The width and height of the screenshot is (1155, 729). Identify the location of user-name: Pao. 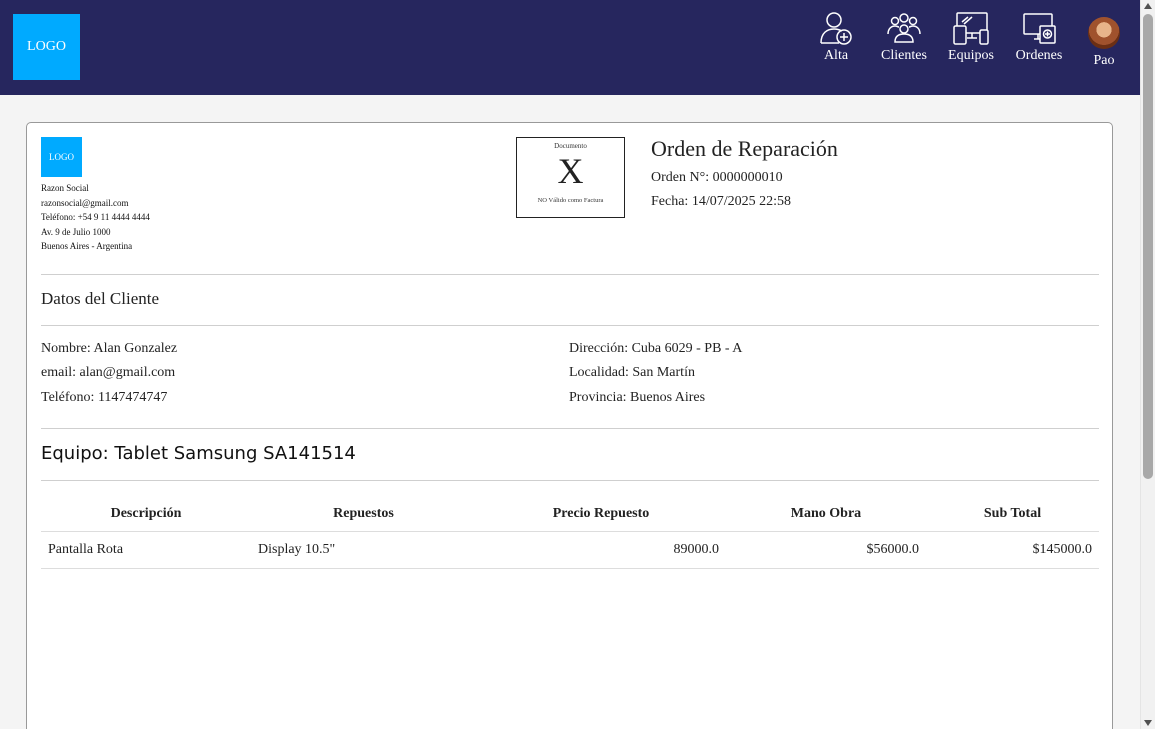
(1104, 60).